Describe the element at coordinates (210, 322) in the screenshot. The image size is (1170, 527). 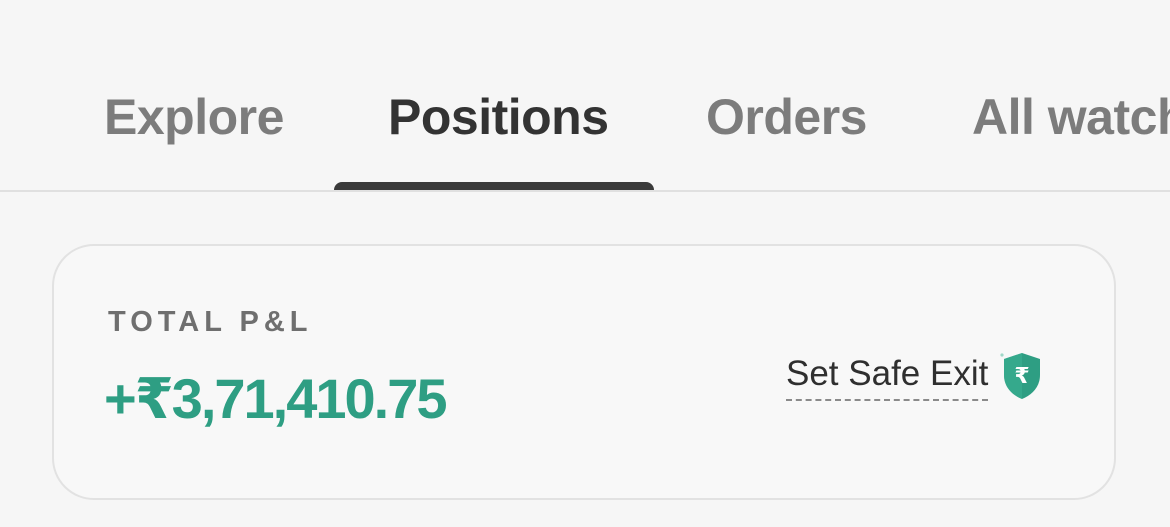
I see `total-pnl-label: TOTAL P&L` at that location.